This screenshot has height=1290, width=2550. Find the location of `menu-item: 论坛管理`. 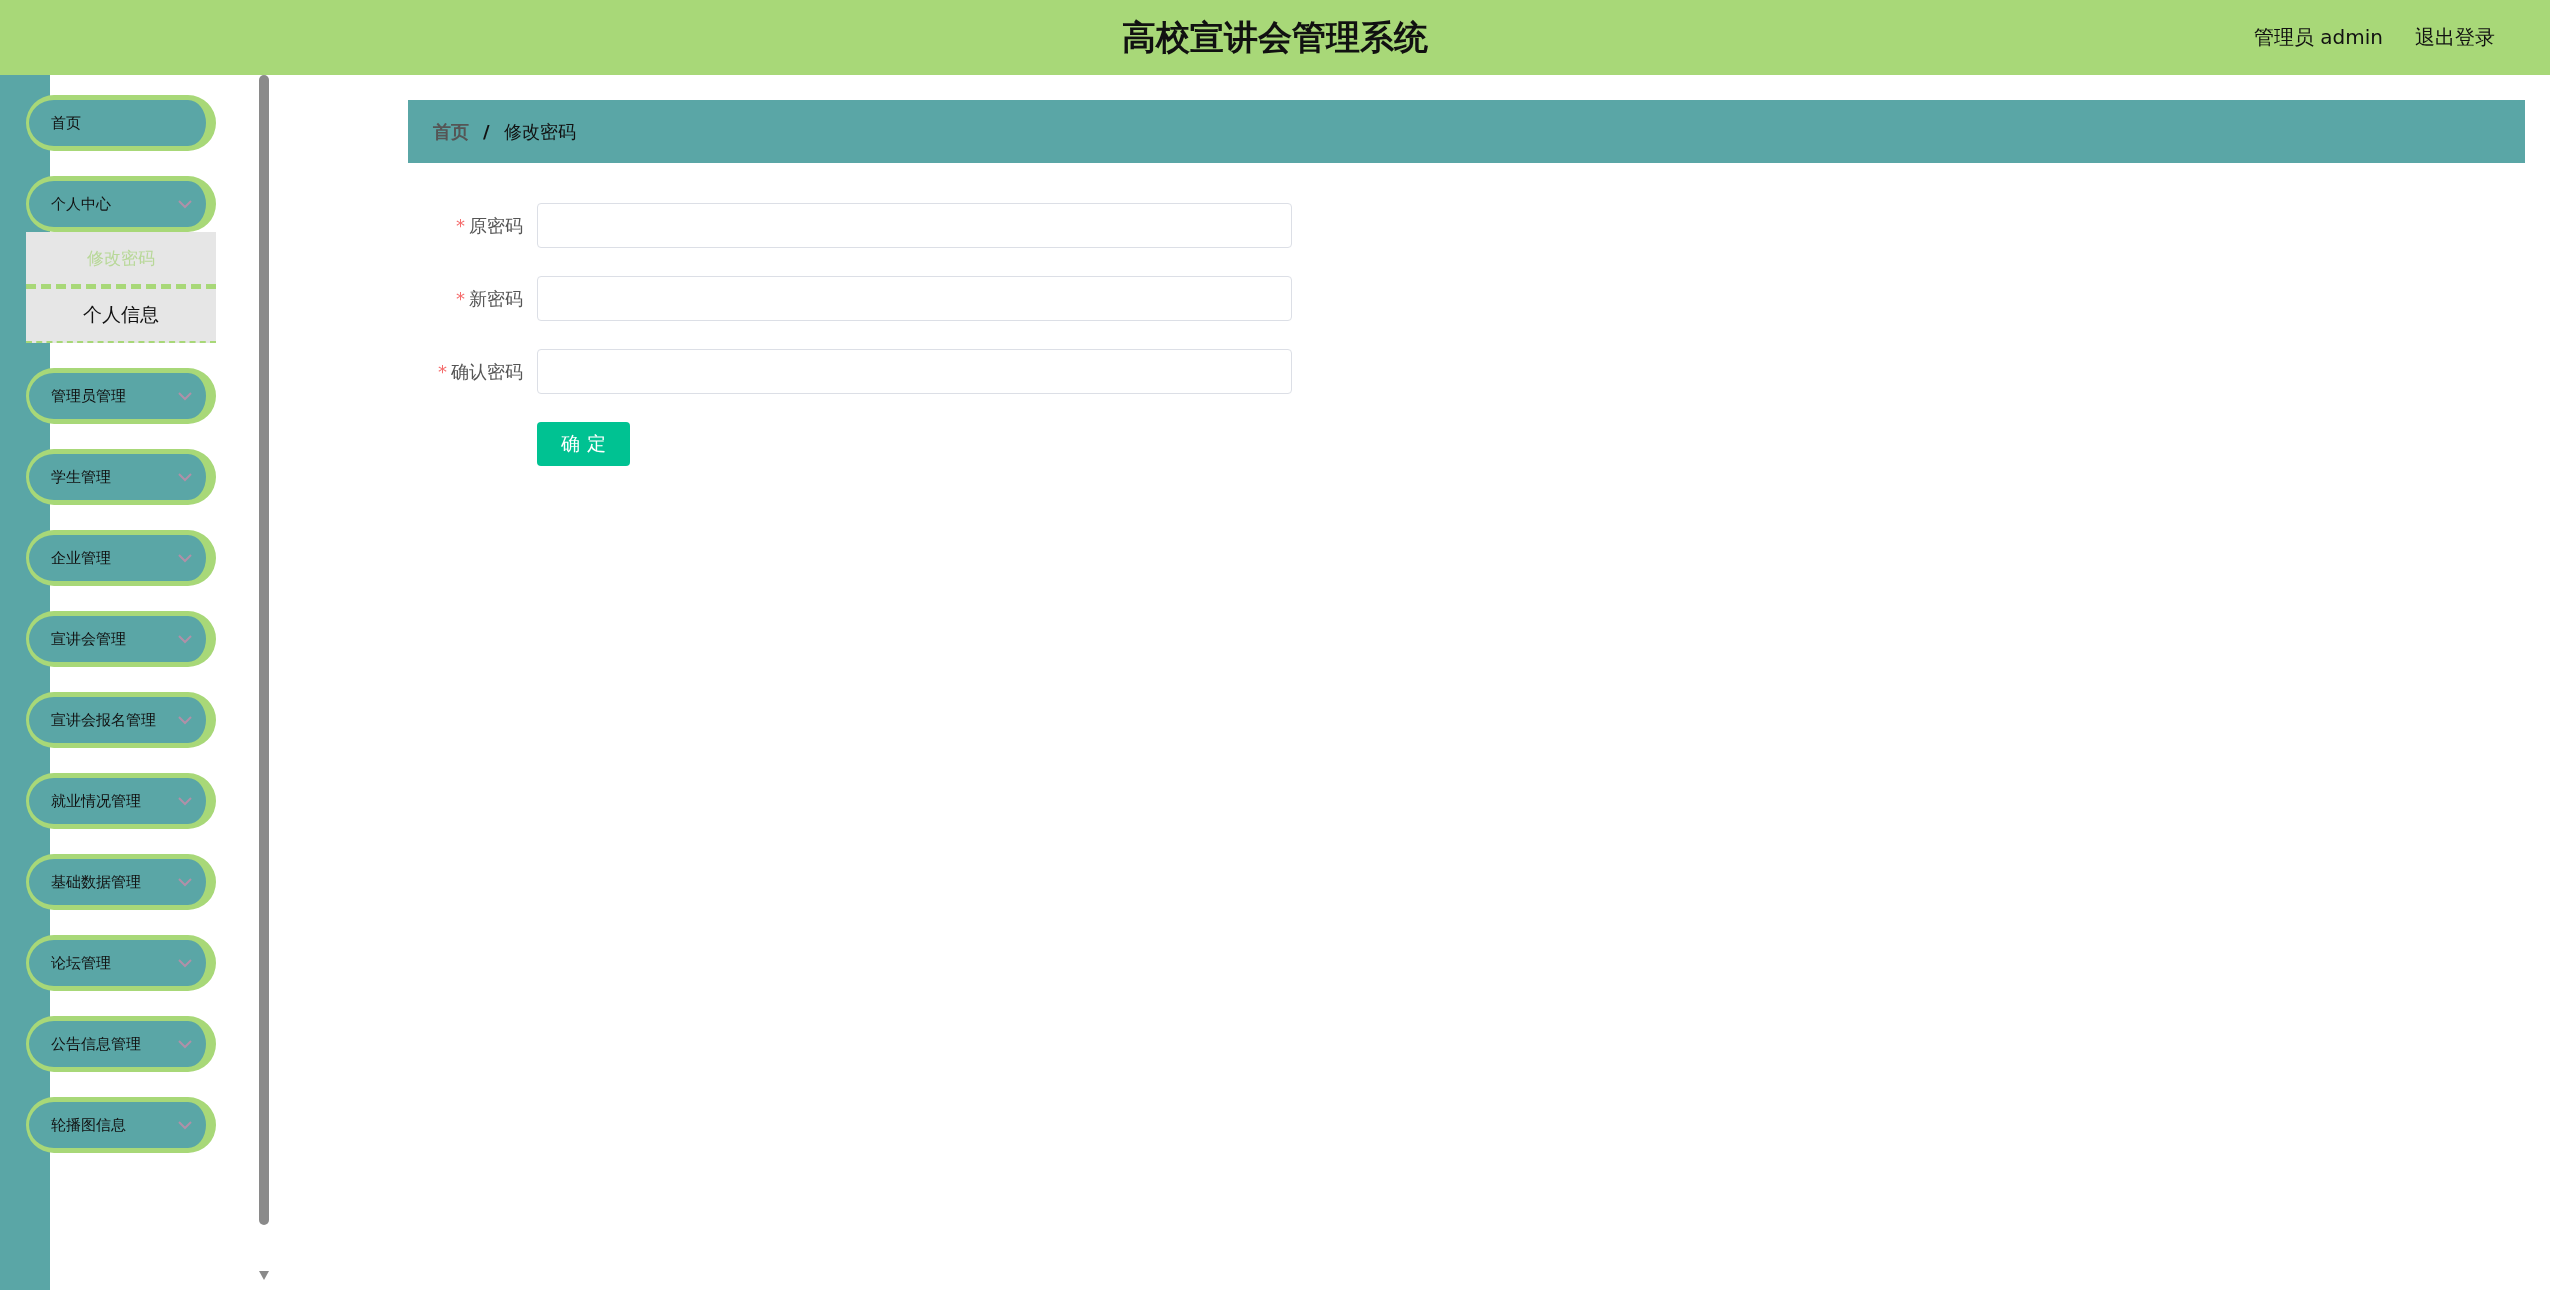

menu-item: 论坛管理 is located at coordinates (121, 963).